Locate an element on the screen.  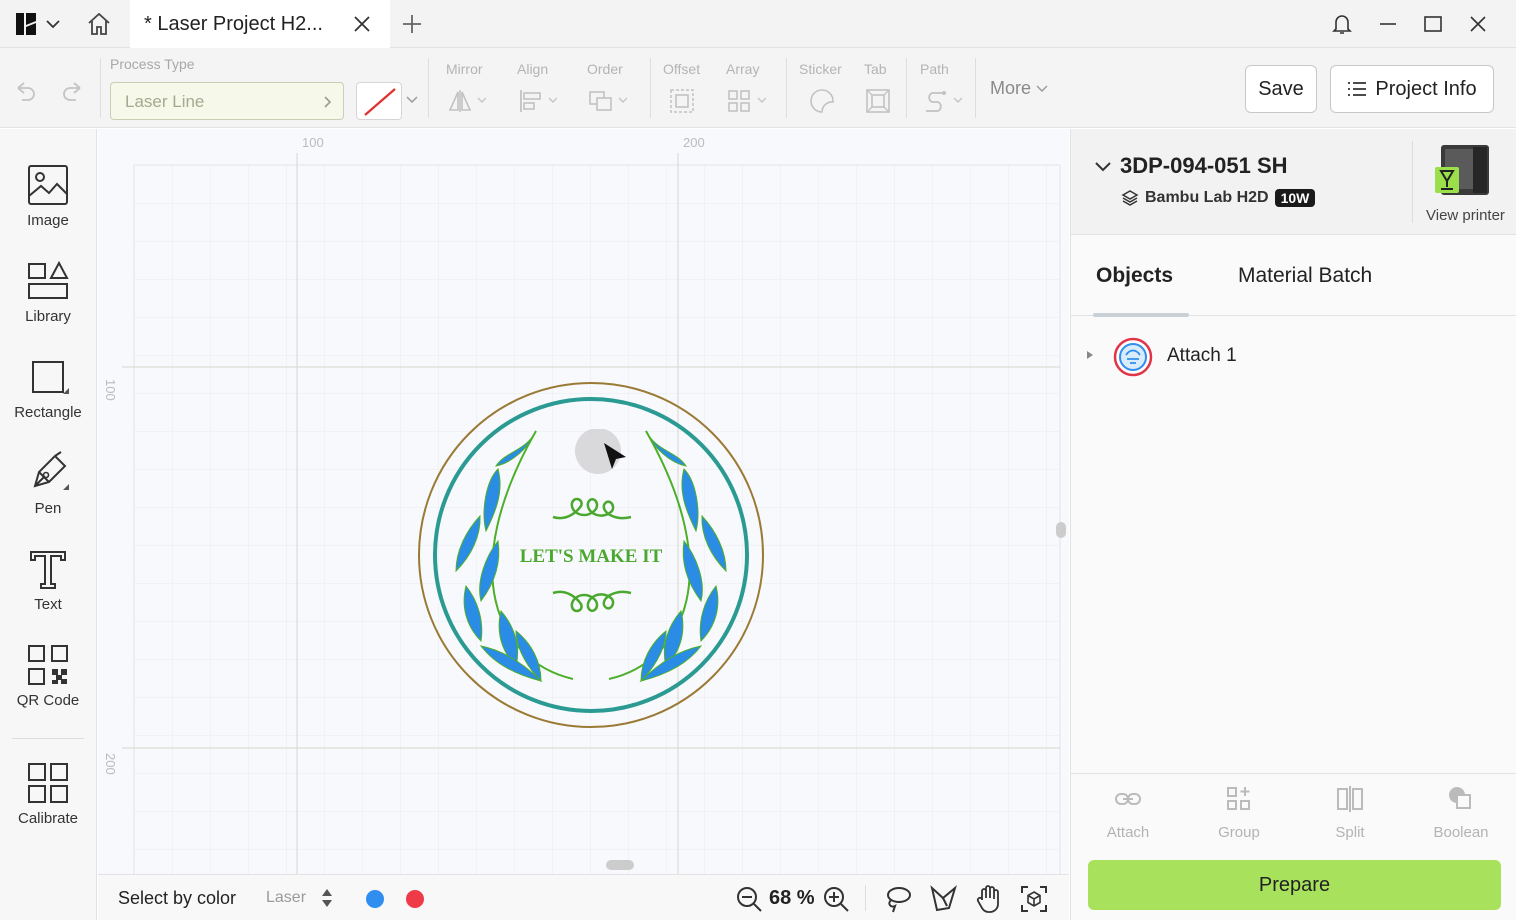
boolean-button: Boolean is located at coordinates (1461, 819).